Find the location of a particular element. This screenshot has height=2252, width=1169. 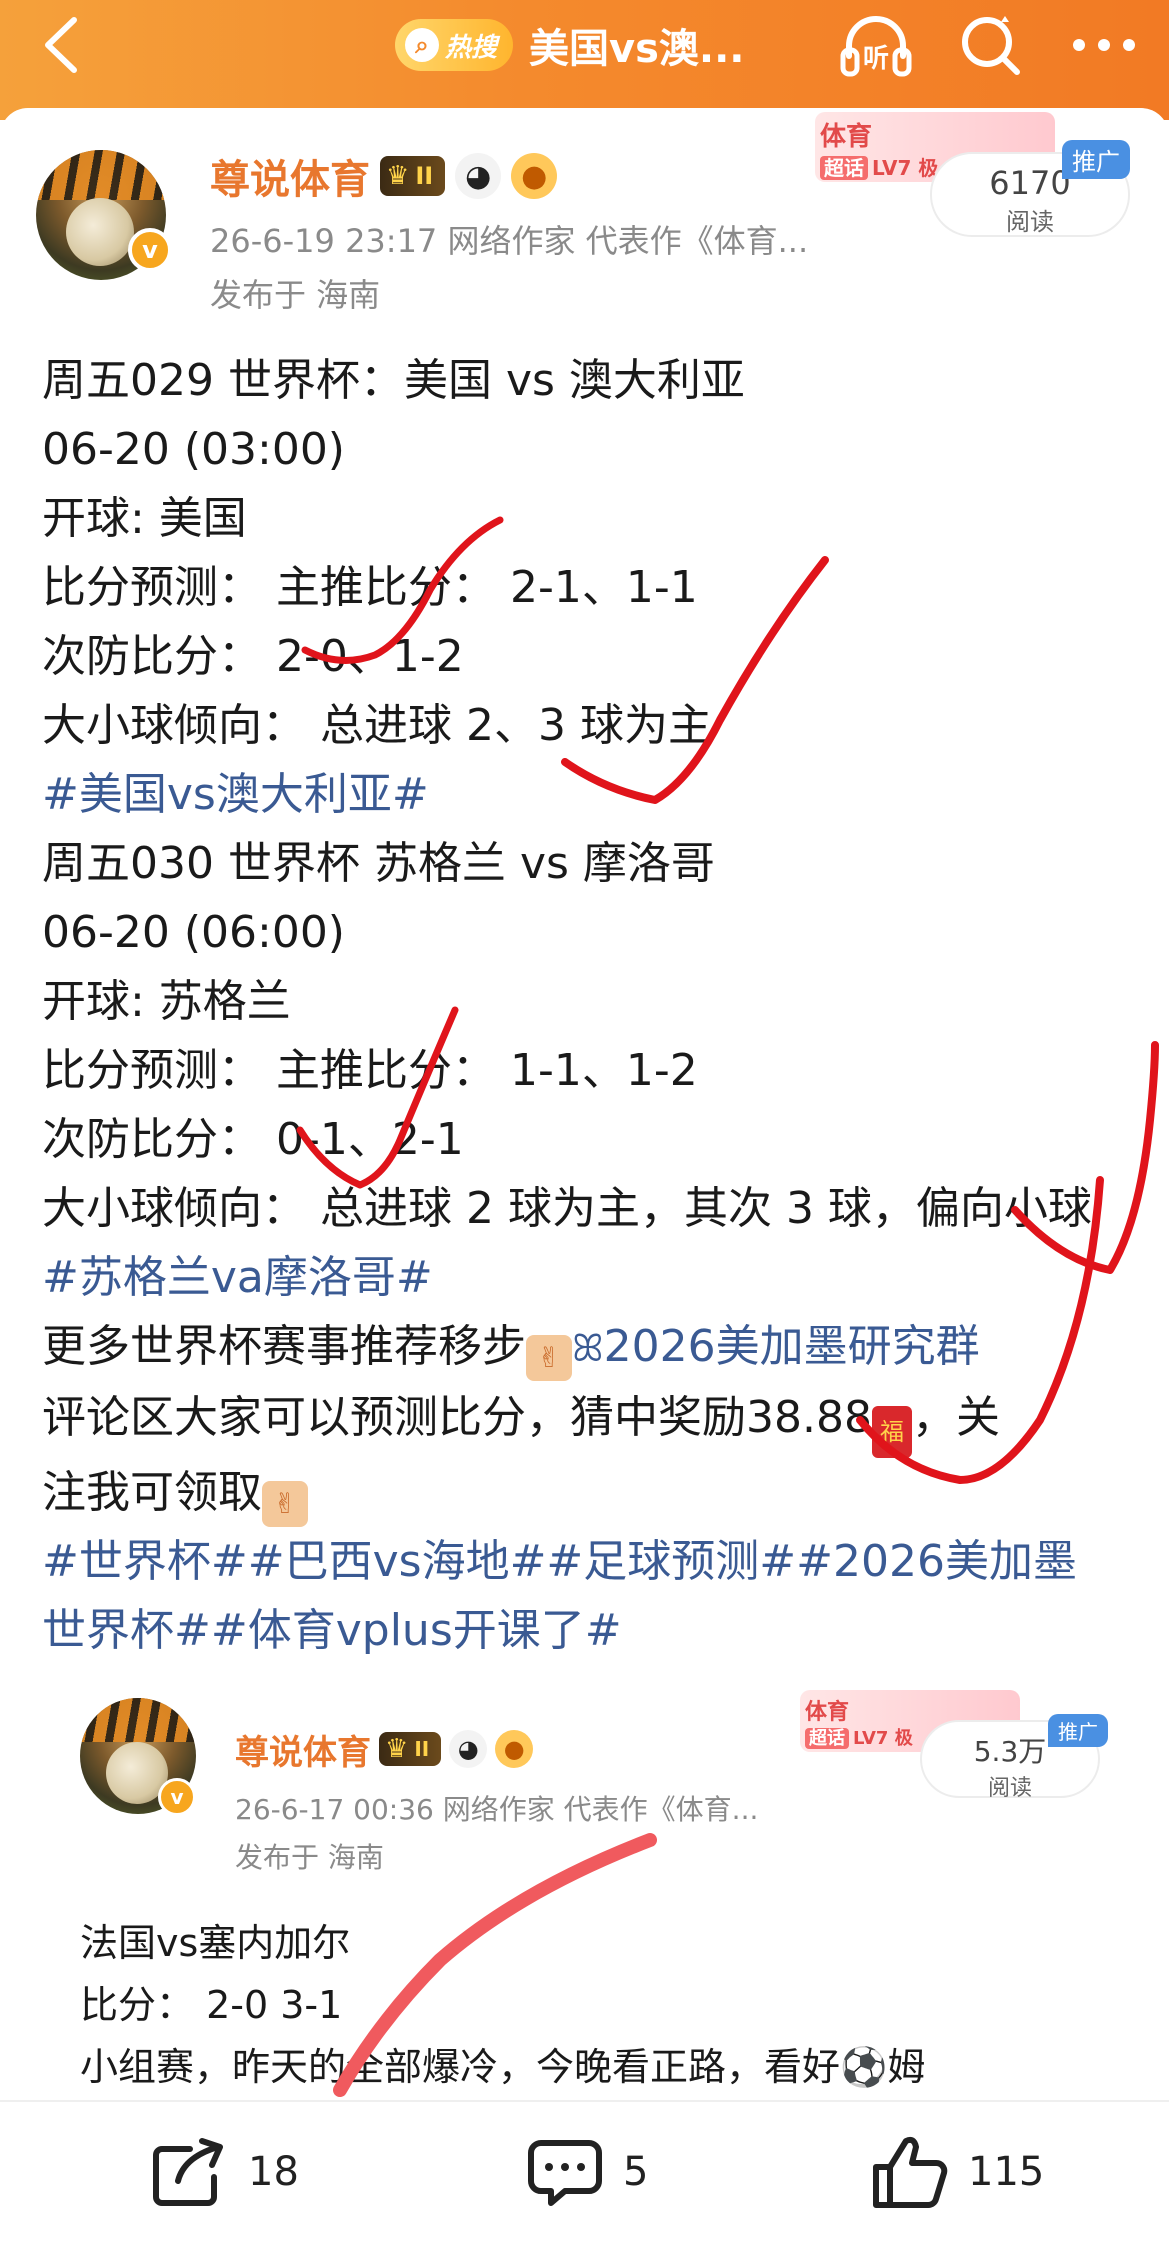

match2-line: 周五030 世界杯 苏格兰 vs 摩洛哥 is located at coordinates (378, 863).